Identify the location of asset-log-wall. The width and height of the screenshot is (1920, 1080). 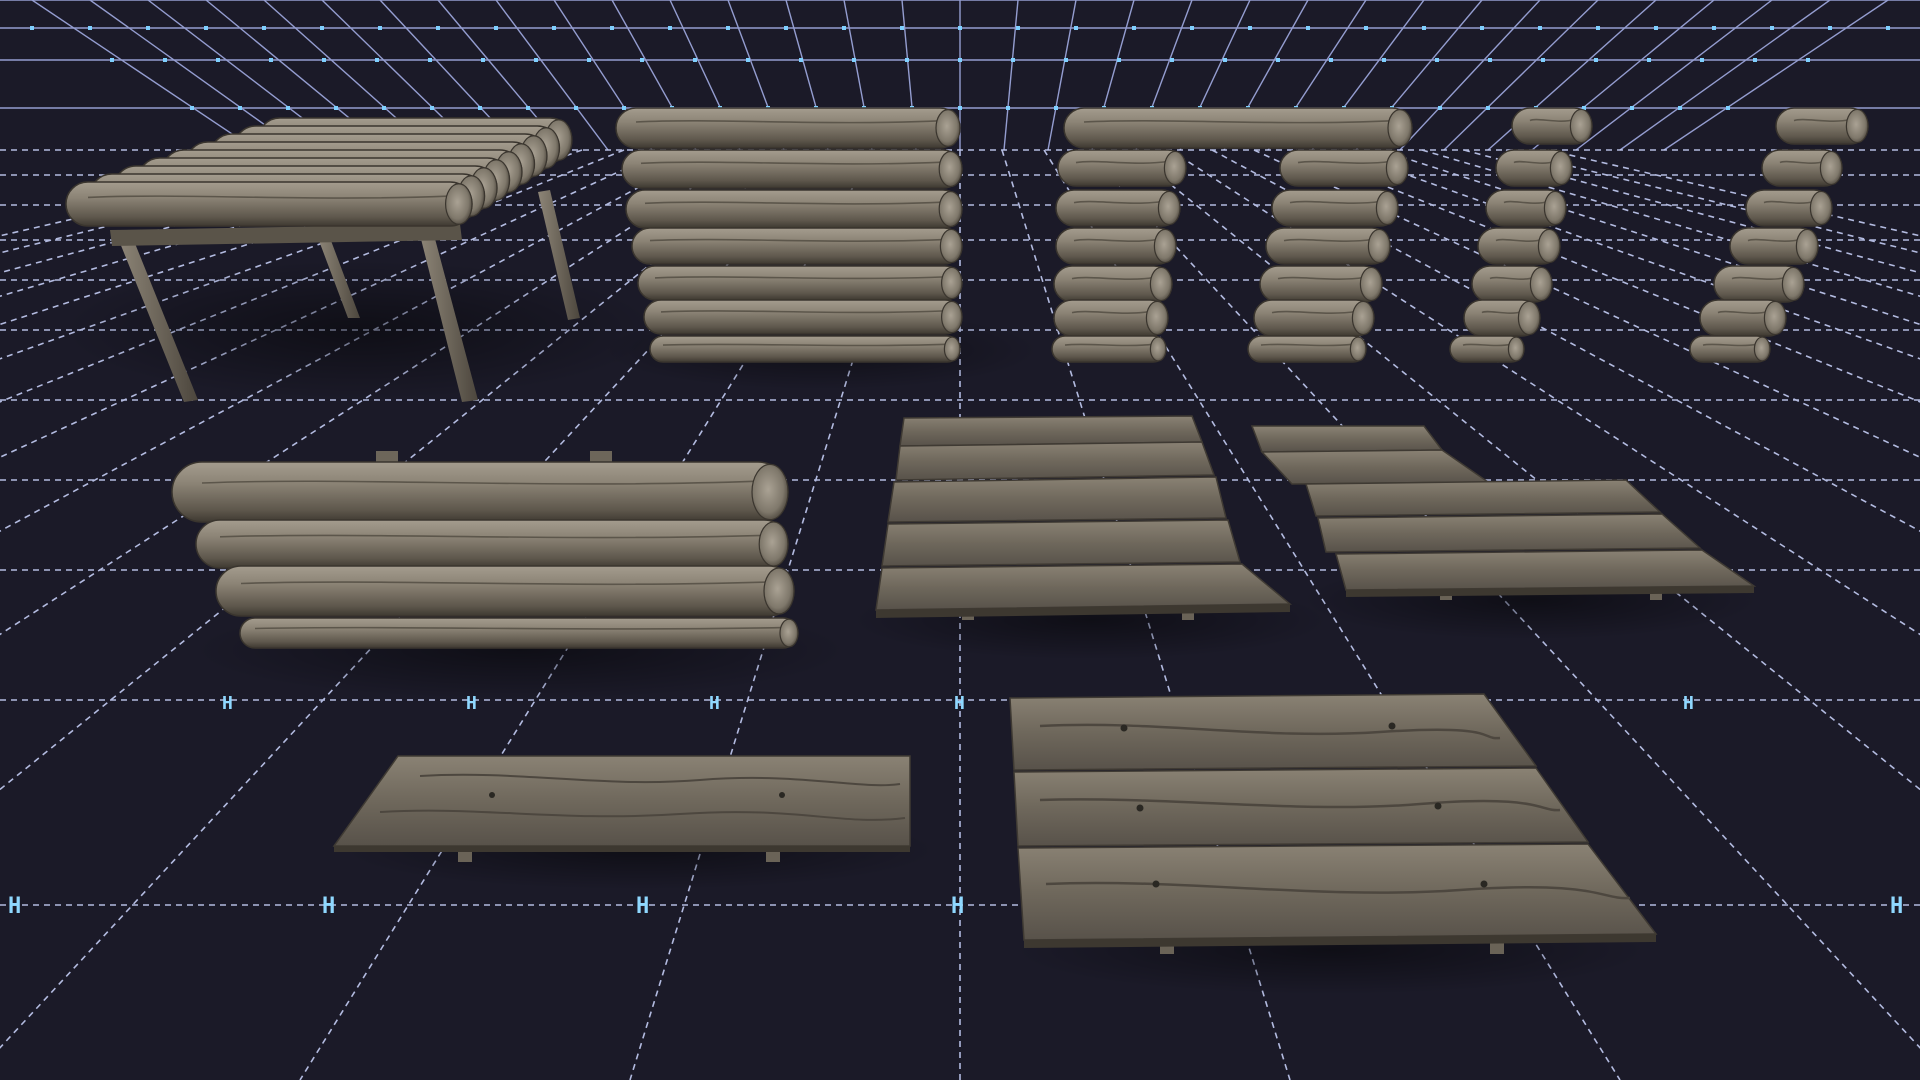
(789, 235).